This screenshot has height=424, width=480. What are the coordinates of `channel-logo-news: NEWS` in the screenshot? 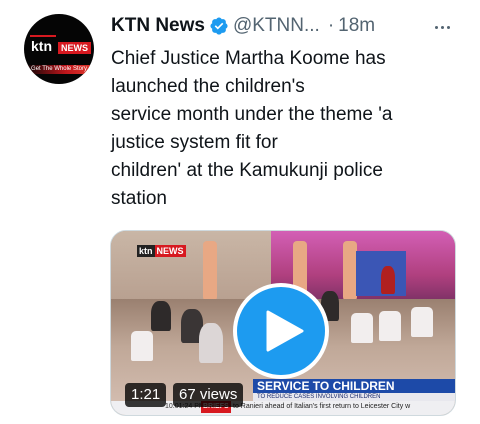 It's located at (170, 251).